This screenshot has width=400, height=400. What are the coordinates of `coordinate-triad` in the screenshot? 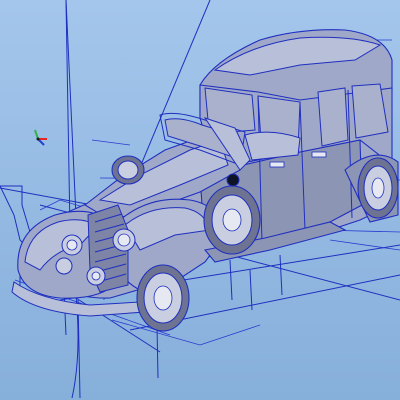 It's located at (40, 137).